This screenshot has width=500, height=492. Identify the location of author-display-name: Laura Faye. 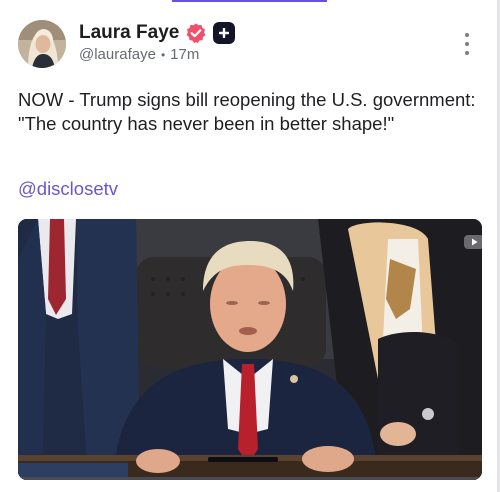
(129, 33).